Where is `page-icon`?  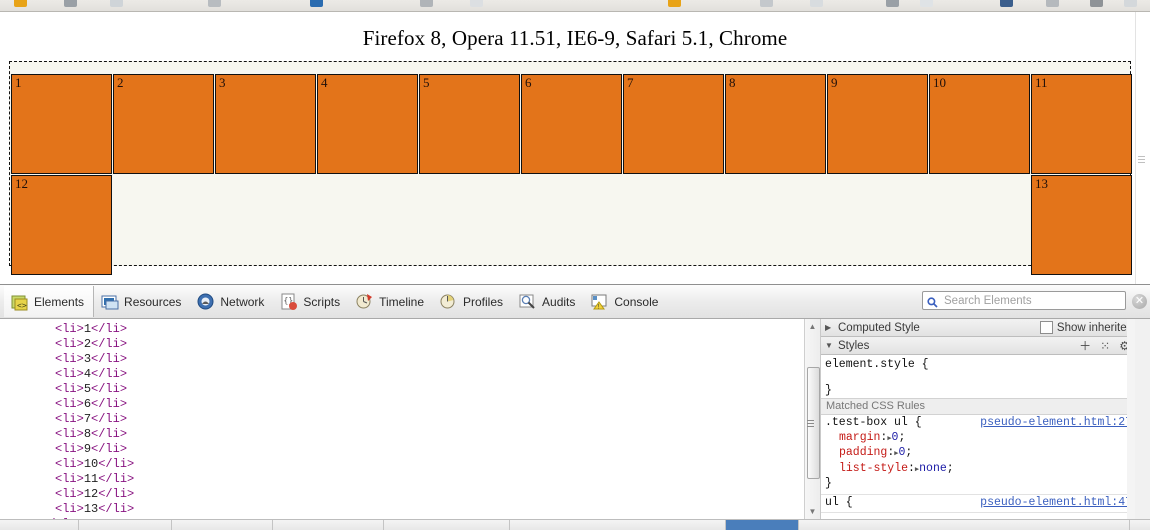
page-icon is located at coordinates (476, 3).